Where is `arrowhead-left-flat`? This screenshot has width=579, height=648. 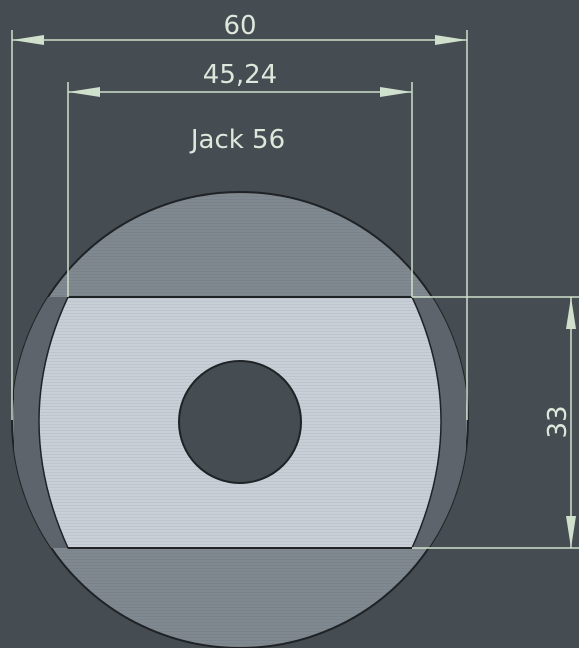
arrowhead-left-flat is located at coordinates (84, 92).